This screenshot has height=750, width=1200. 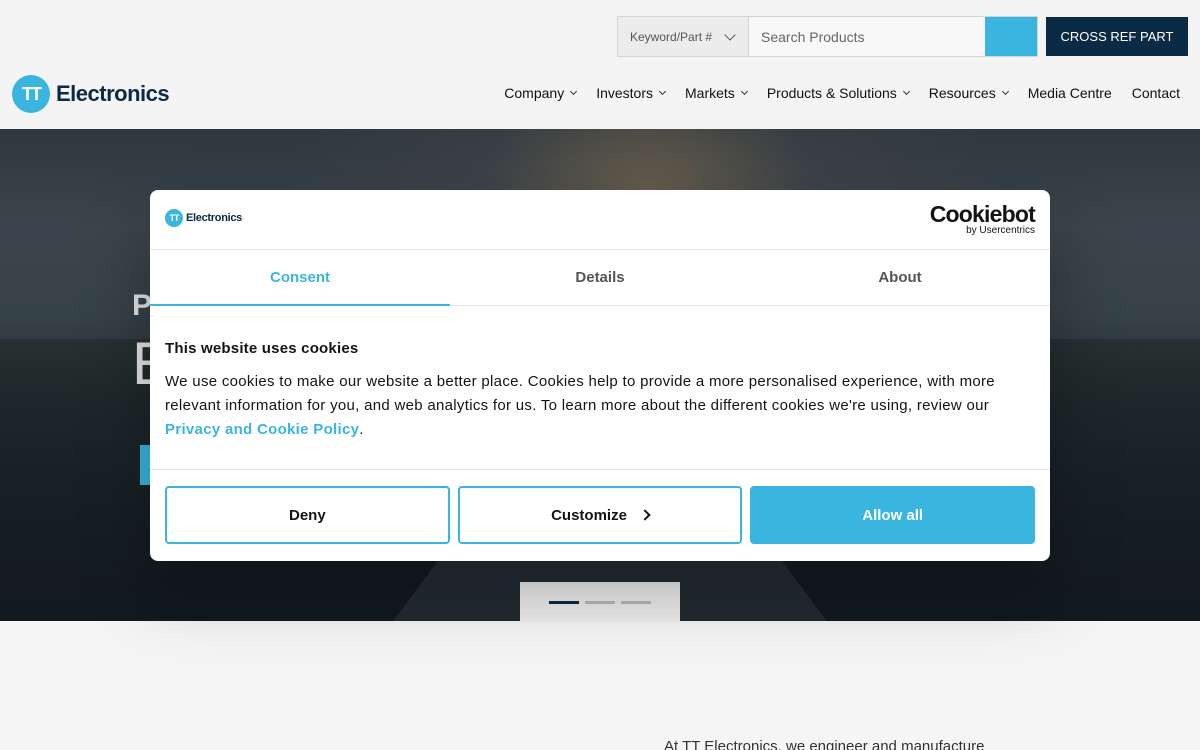 I want to click on search-type-select: Keyword/Part #, so click(x=683, y=36).